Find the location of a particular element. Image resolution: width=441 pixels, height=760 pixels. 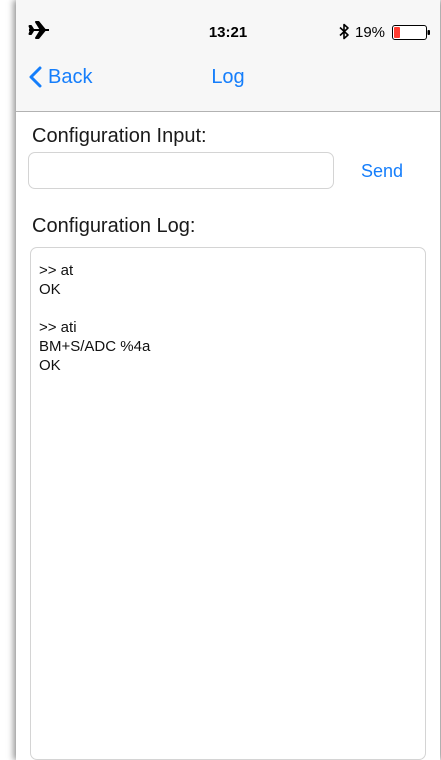

configuration-input-label: Configuration Input: is located at coordinates (119, 136).